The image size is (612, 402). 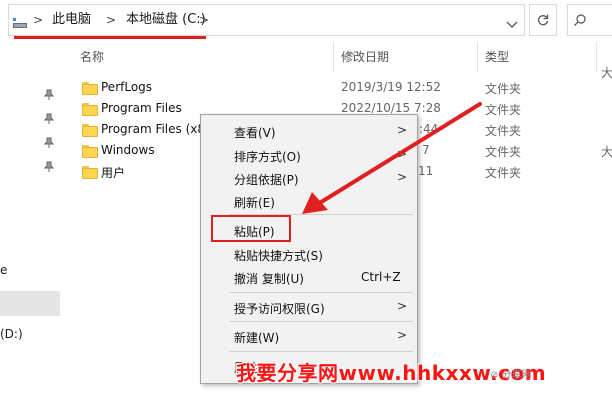 I want to click on menu-item-new: 新建(W), so click(x=256, y=337).